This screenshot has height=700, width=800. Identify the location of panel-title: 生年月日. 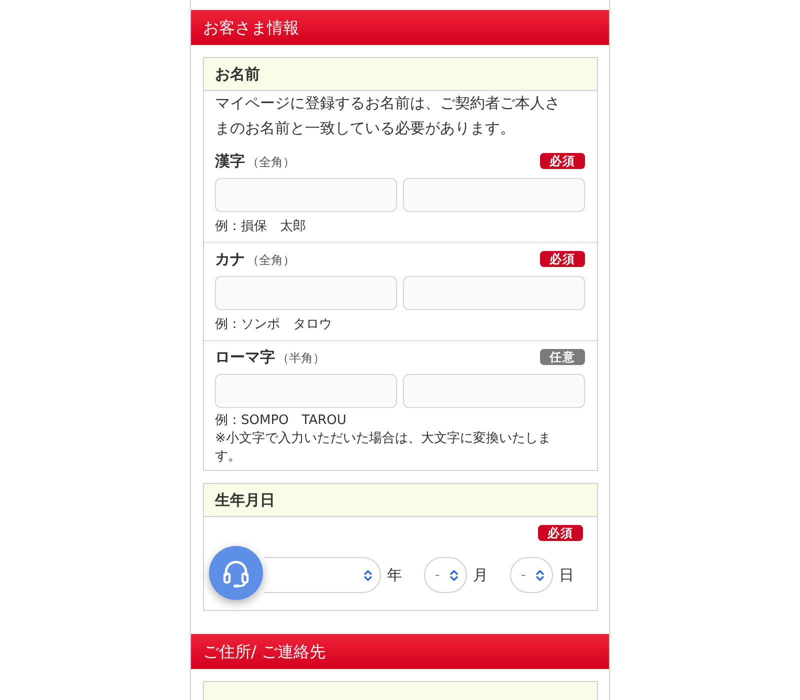
(245, 500).